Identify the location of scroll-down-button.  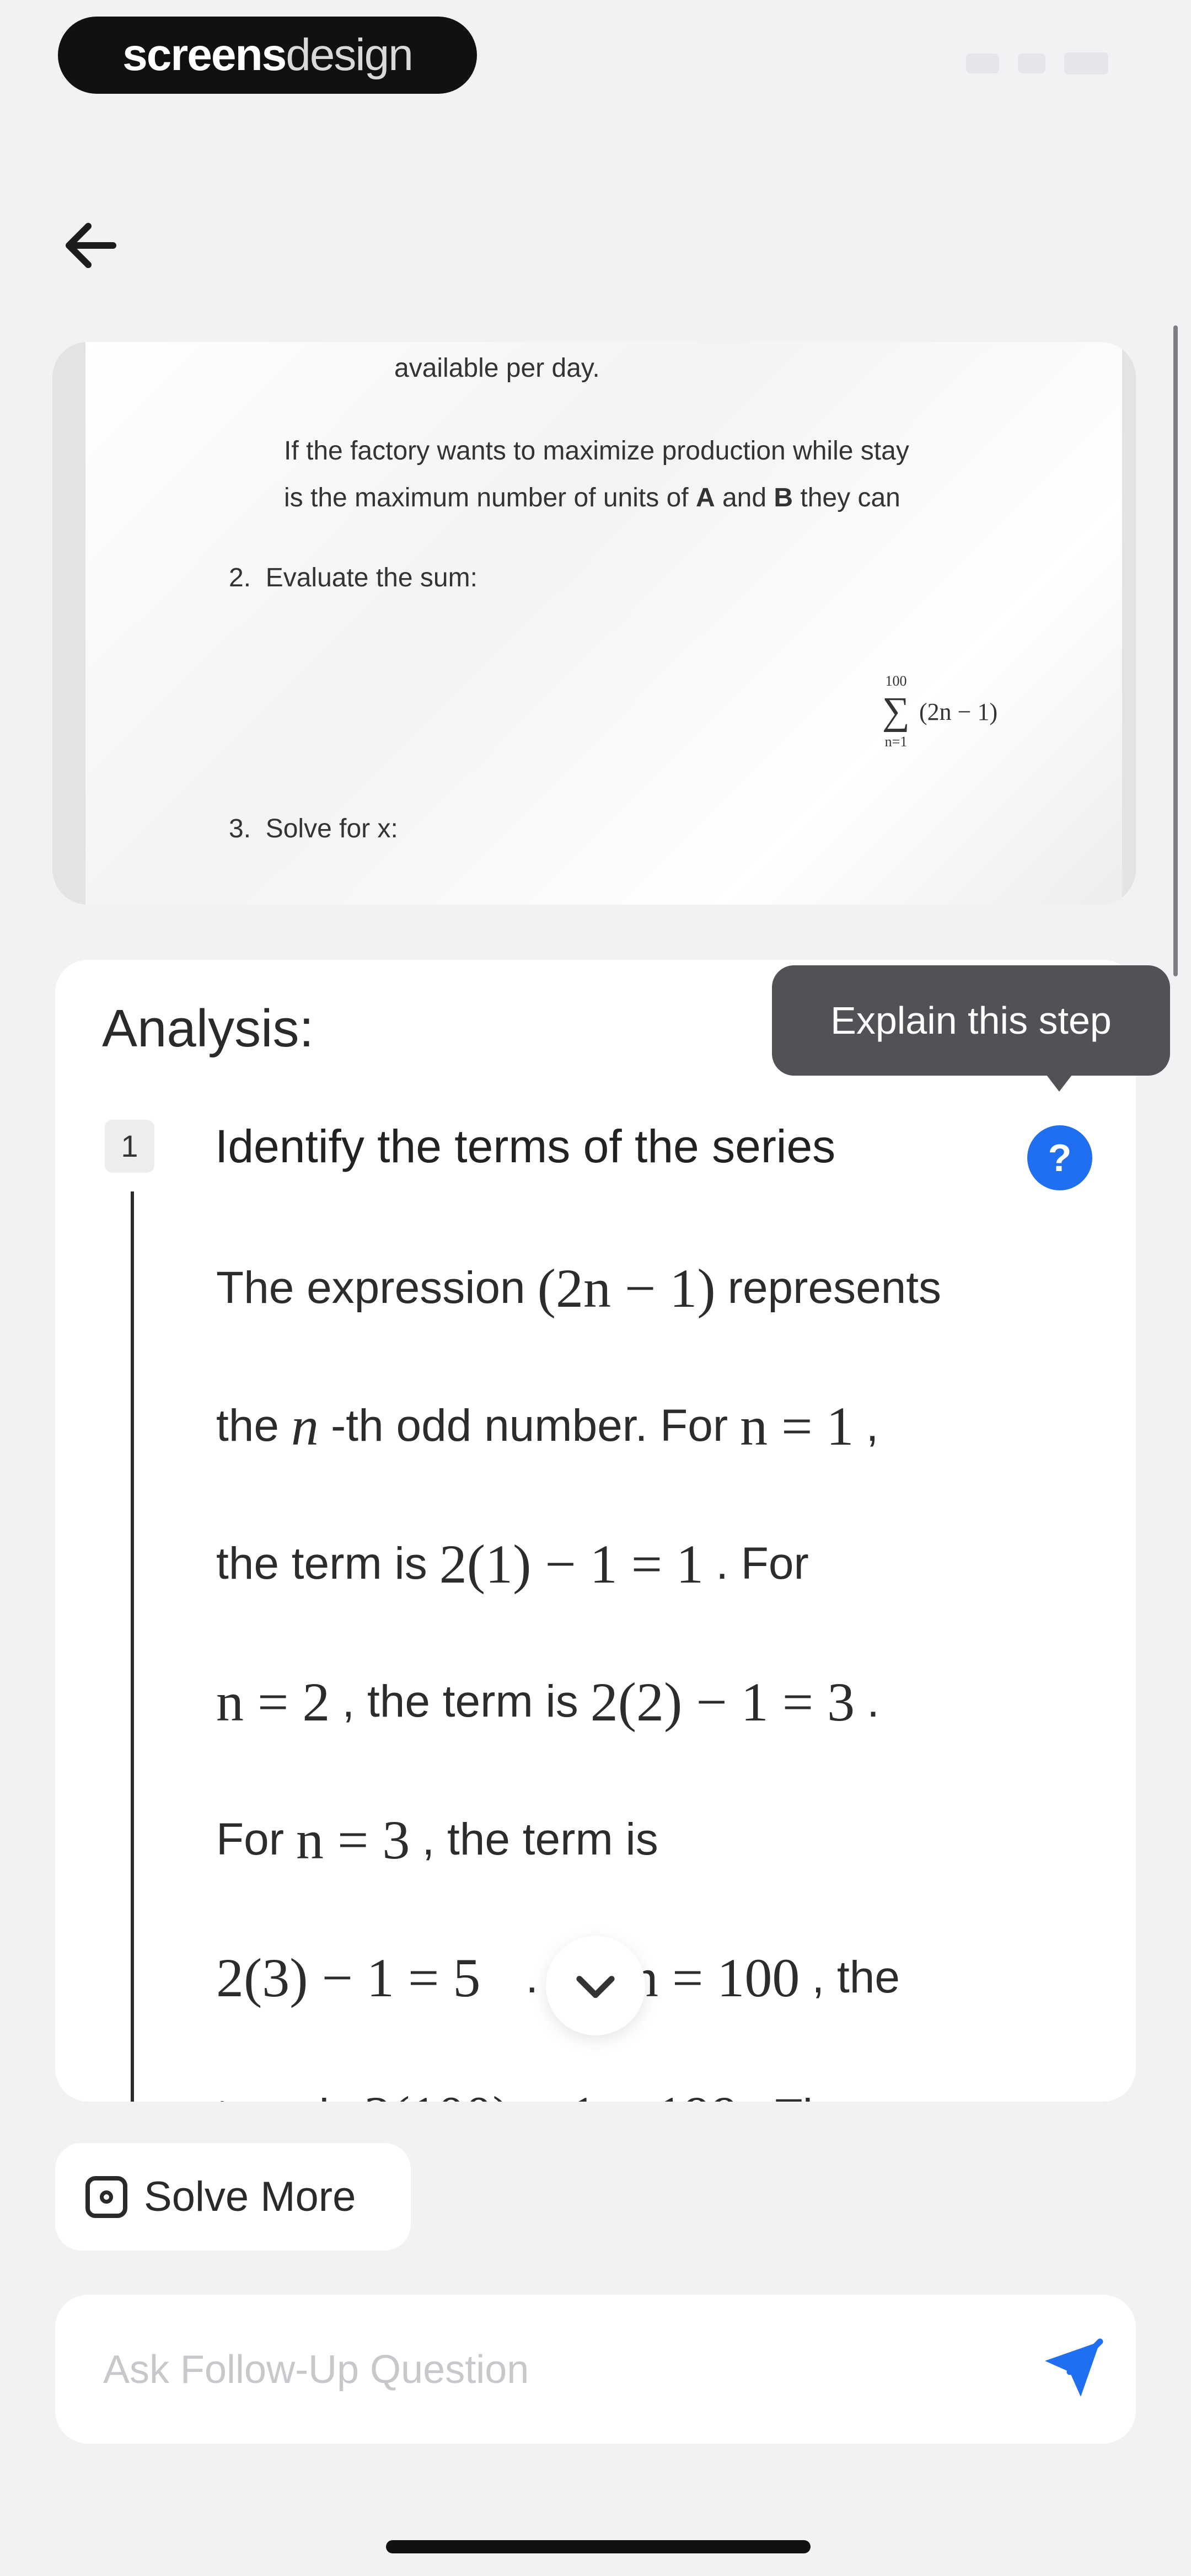
(595, 1985).